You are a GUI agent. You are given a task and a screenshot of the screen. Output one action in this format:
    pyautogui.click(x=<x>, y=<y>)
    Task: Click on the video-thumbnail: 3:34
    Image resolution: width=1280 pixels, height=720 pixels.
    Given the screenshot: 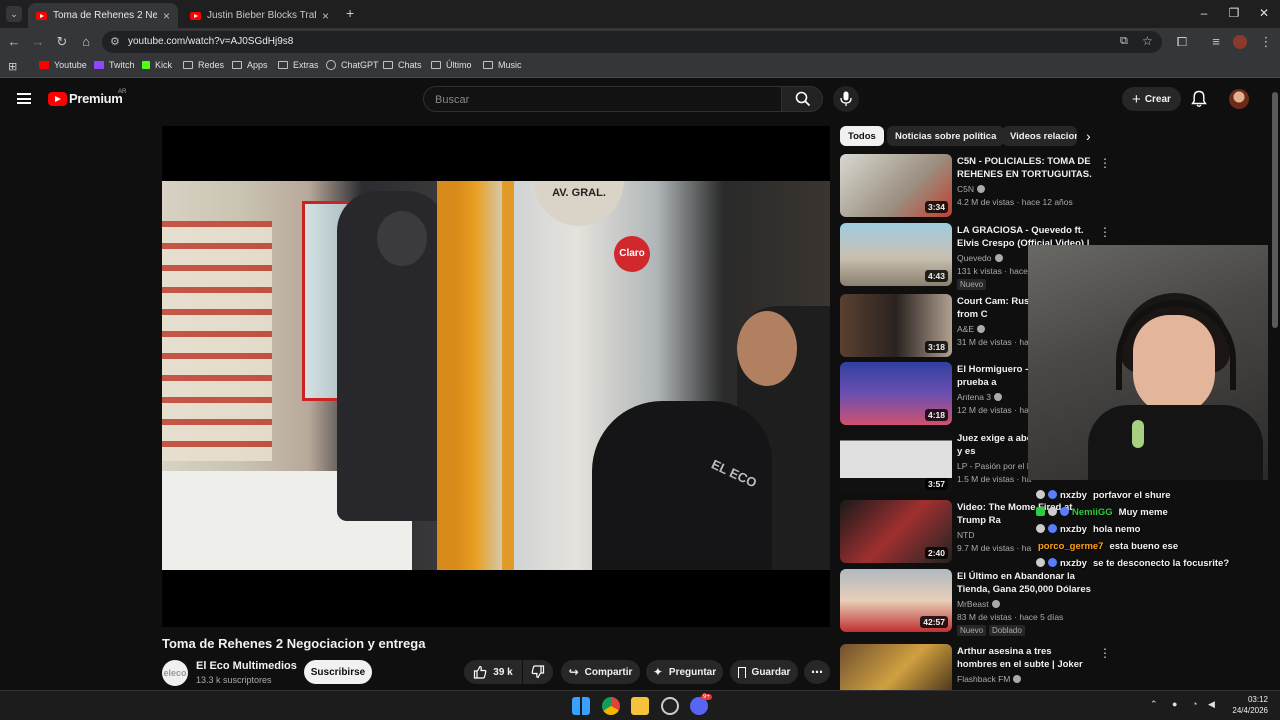 What is the action you would take?
    pyautogui.click(x=896, y=185)
    